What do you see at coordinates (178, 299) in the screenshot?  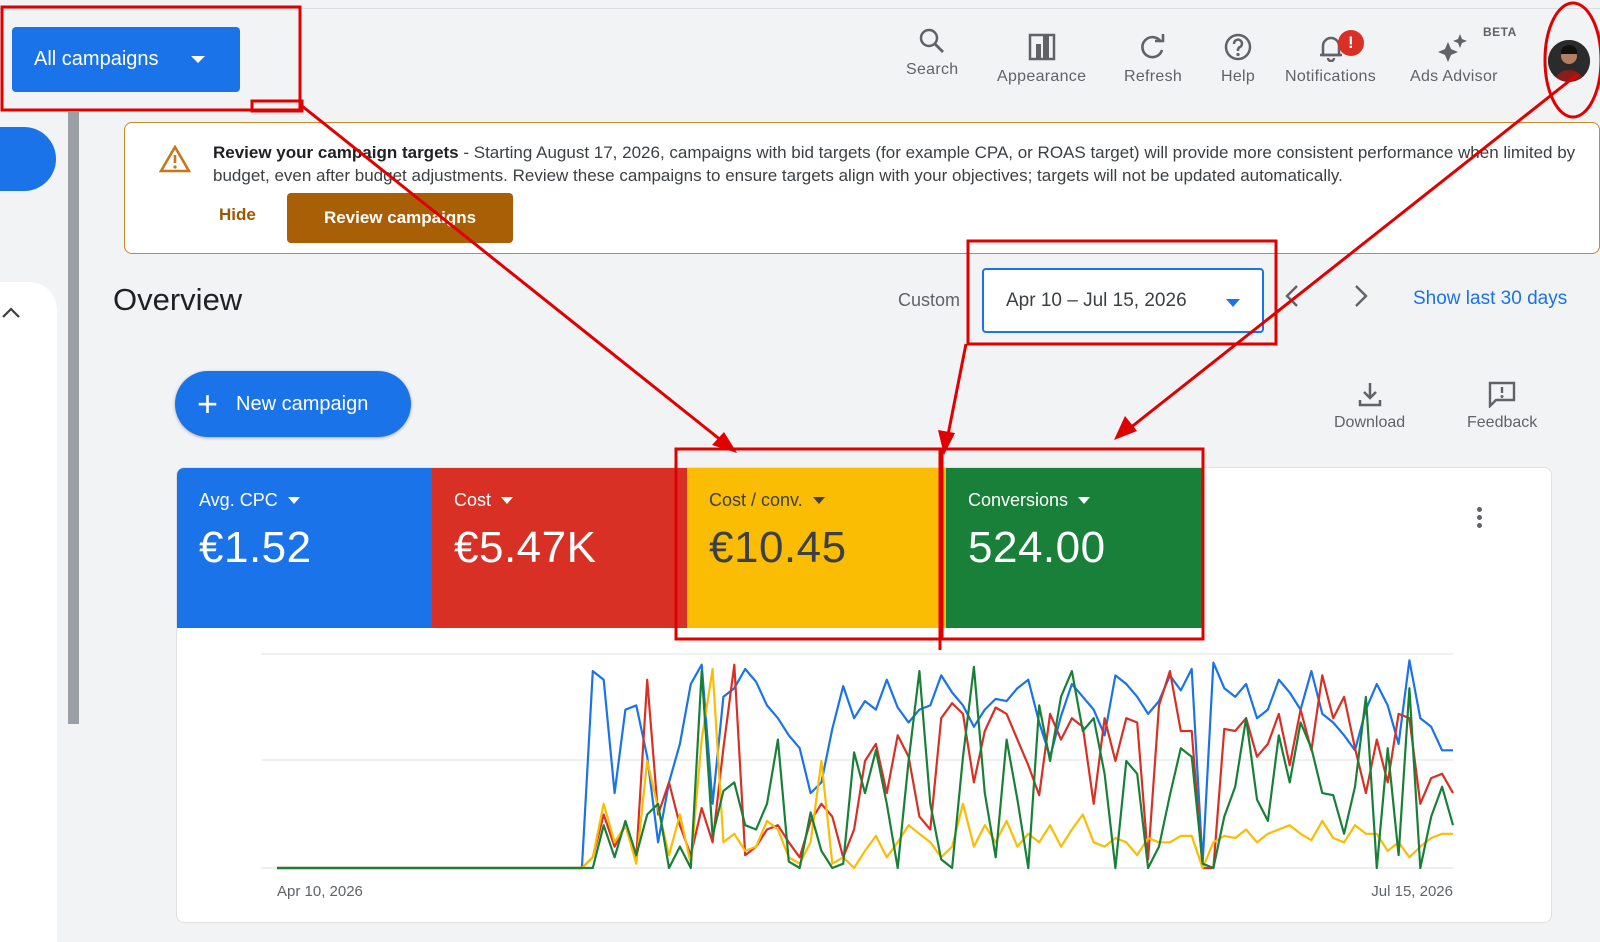 I see `page-title: Overview` at bounding box center [178, 299].